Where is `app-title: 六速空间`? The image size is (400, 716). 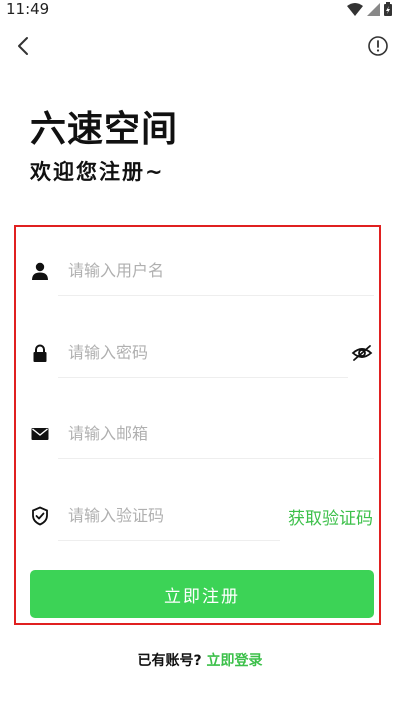
app-title: 六速空间 is located at coordinates (104, 129).